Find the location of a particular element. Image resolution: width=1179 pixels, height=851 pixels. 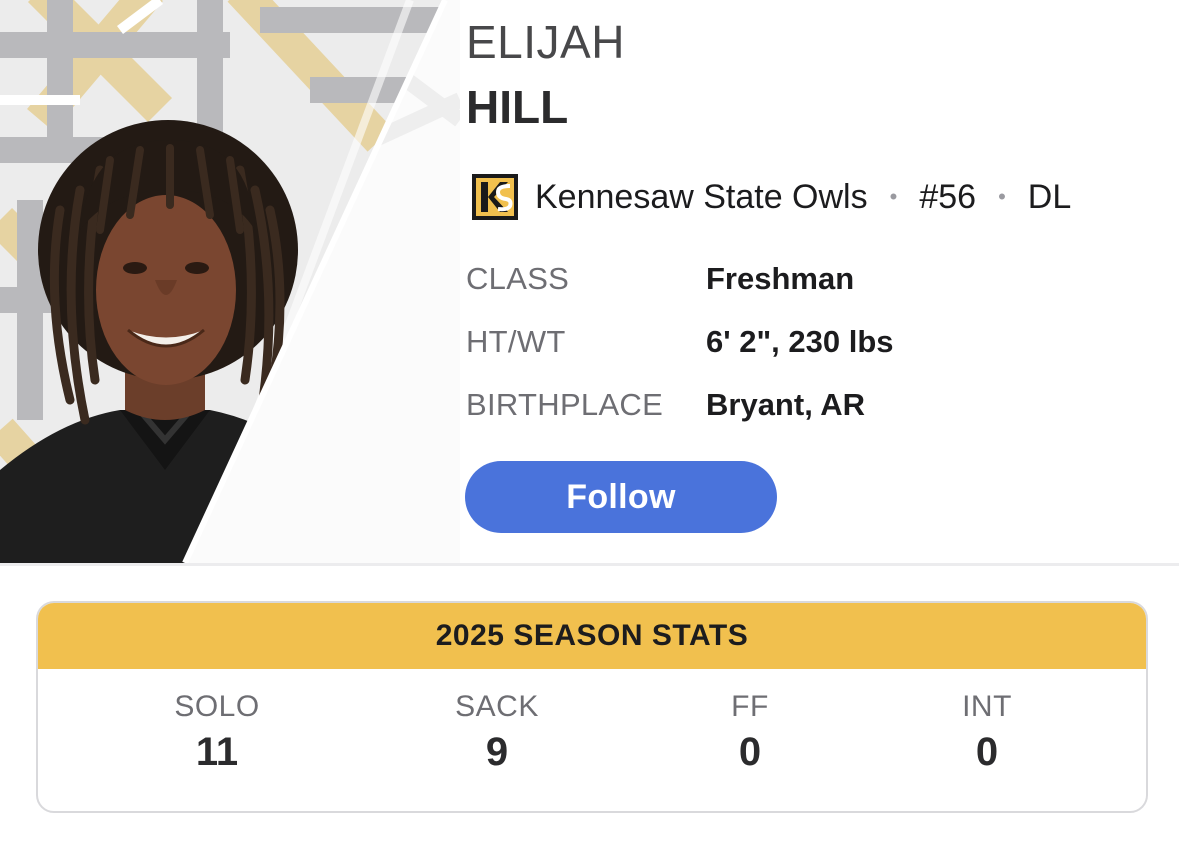

stat-value: 11 is located at coordinates (217, 752).